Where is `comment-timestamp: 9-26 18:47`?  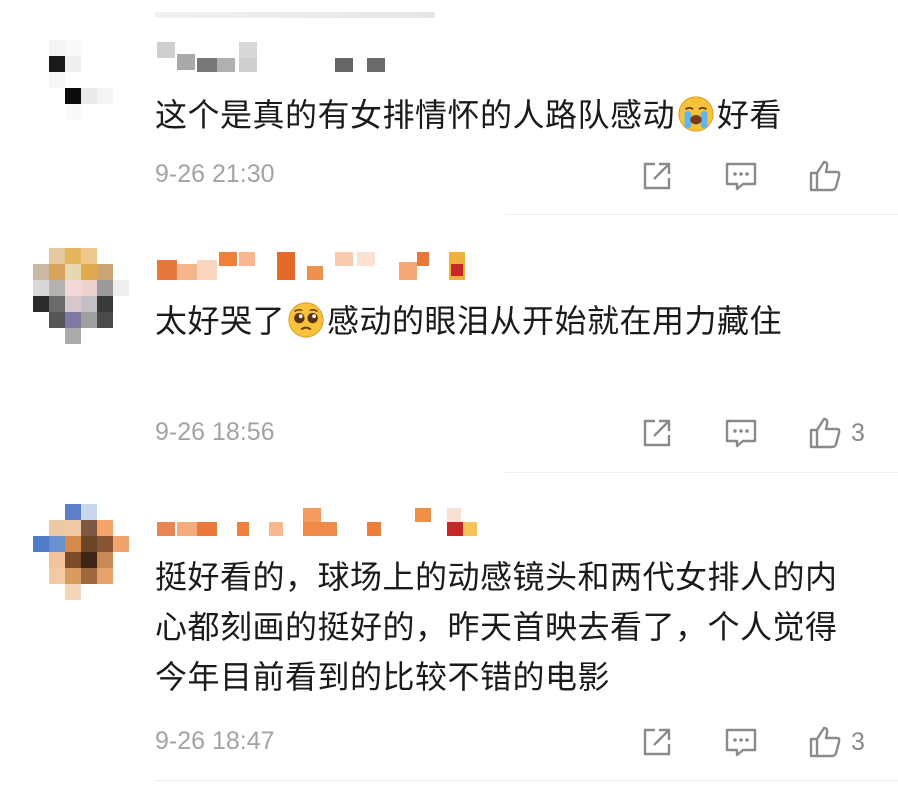
comment-timestamp: 9-26 18:47 is located at coordinates (215, 741).